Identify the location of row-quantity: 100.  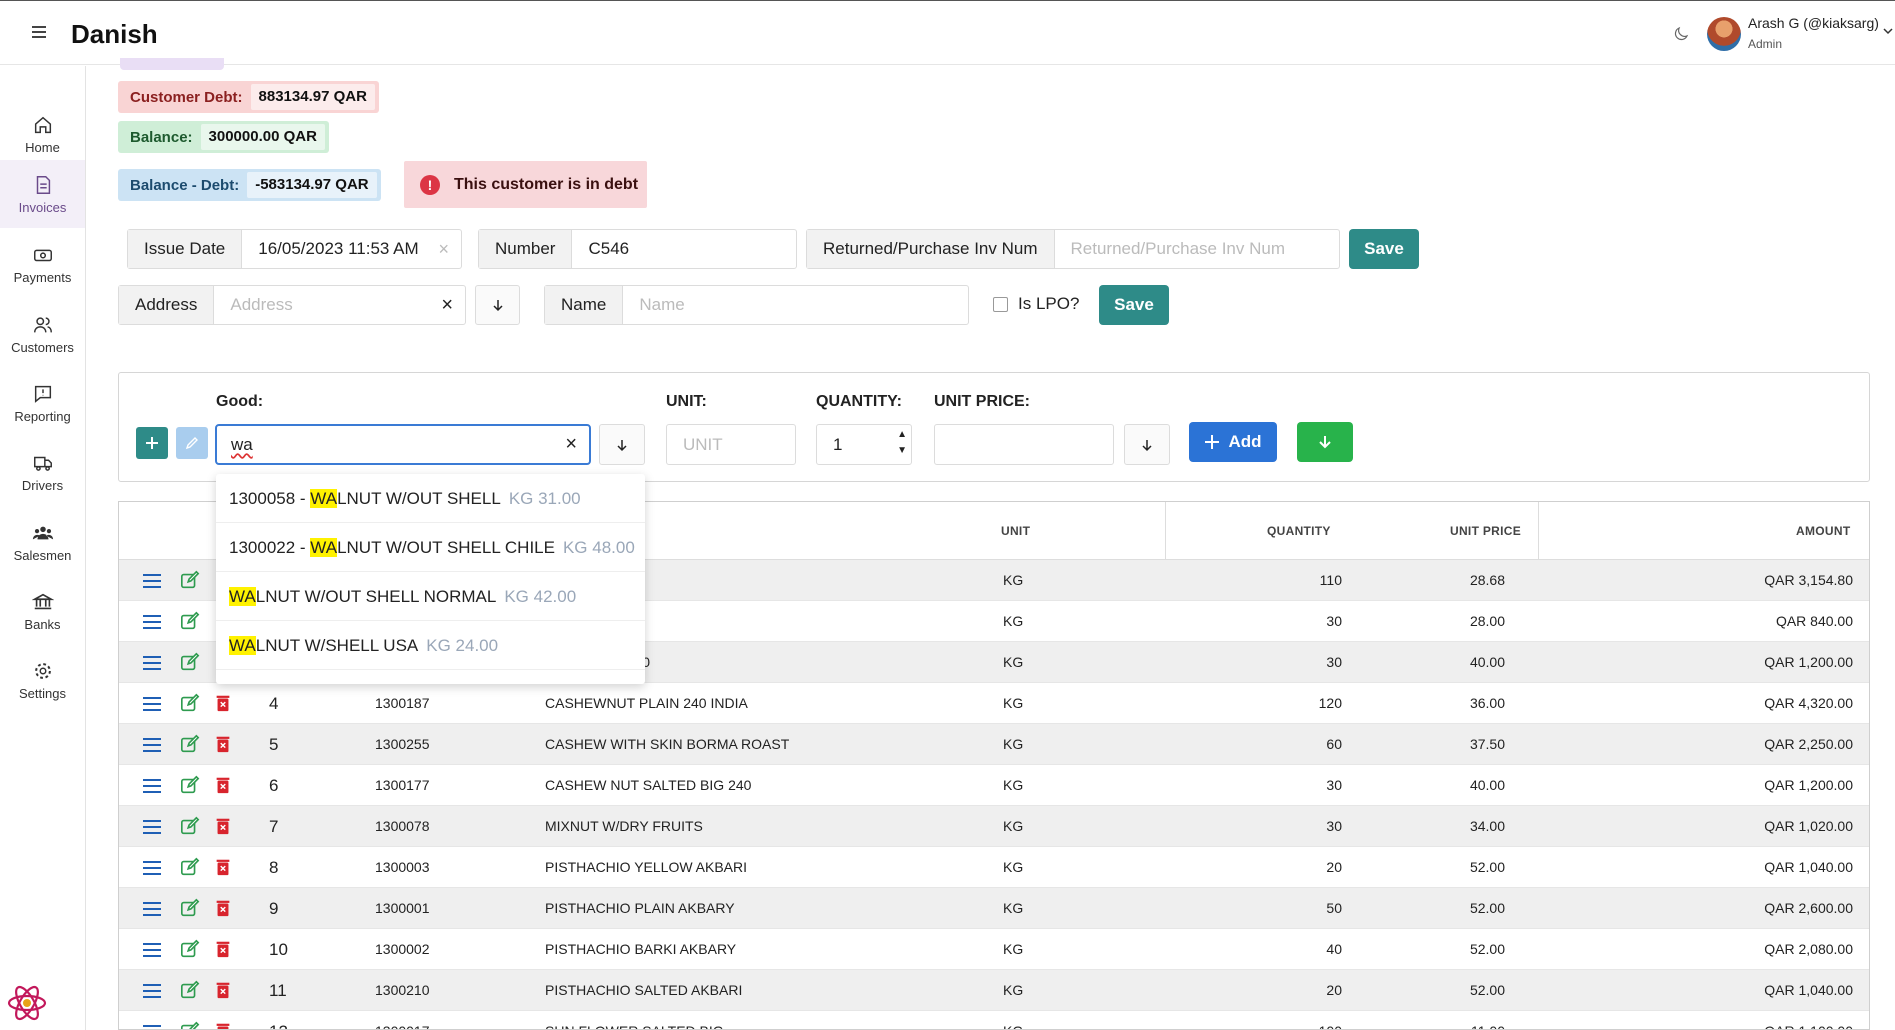
(1330, 1020).